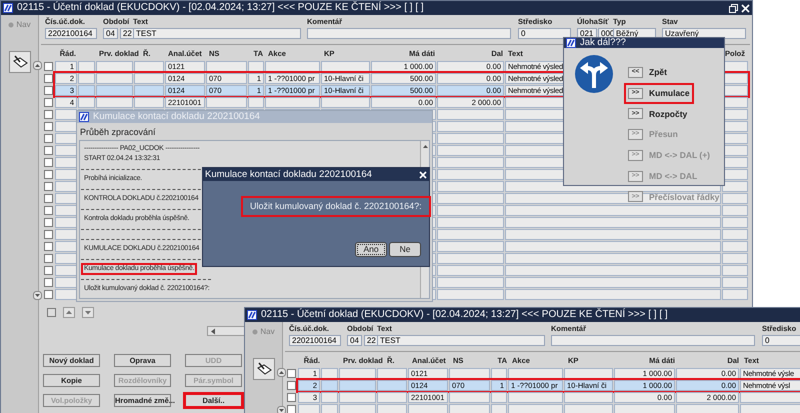 The image size is (800, 413). What do you see at coordinates (684, 197) in the screenshot?
I see `option-label: Přečíslovat řádky` at bounding box center [684, 197].